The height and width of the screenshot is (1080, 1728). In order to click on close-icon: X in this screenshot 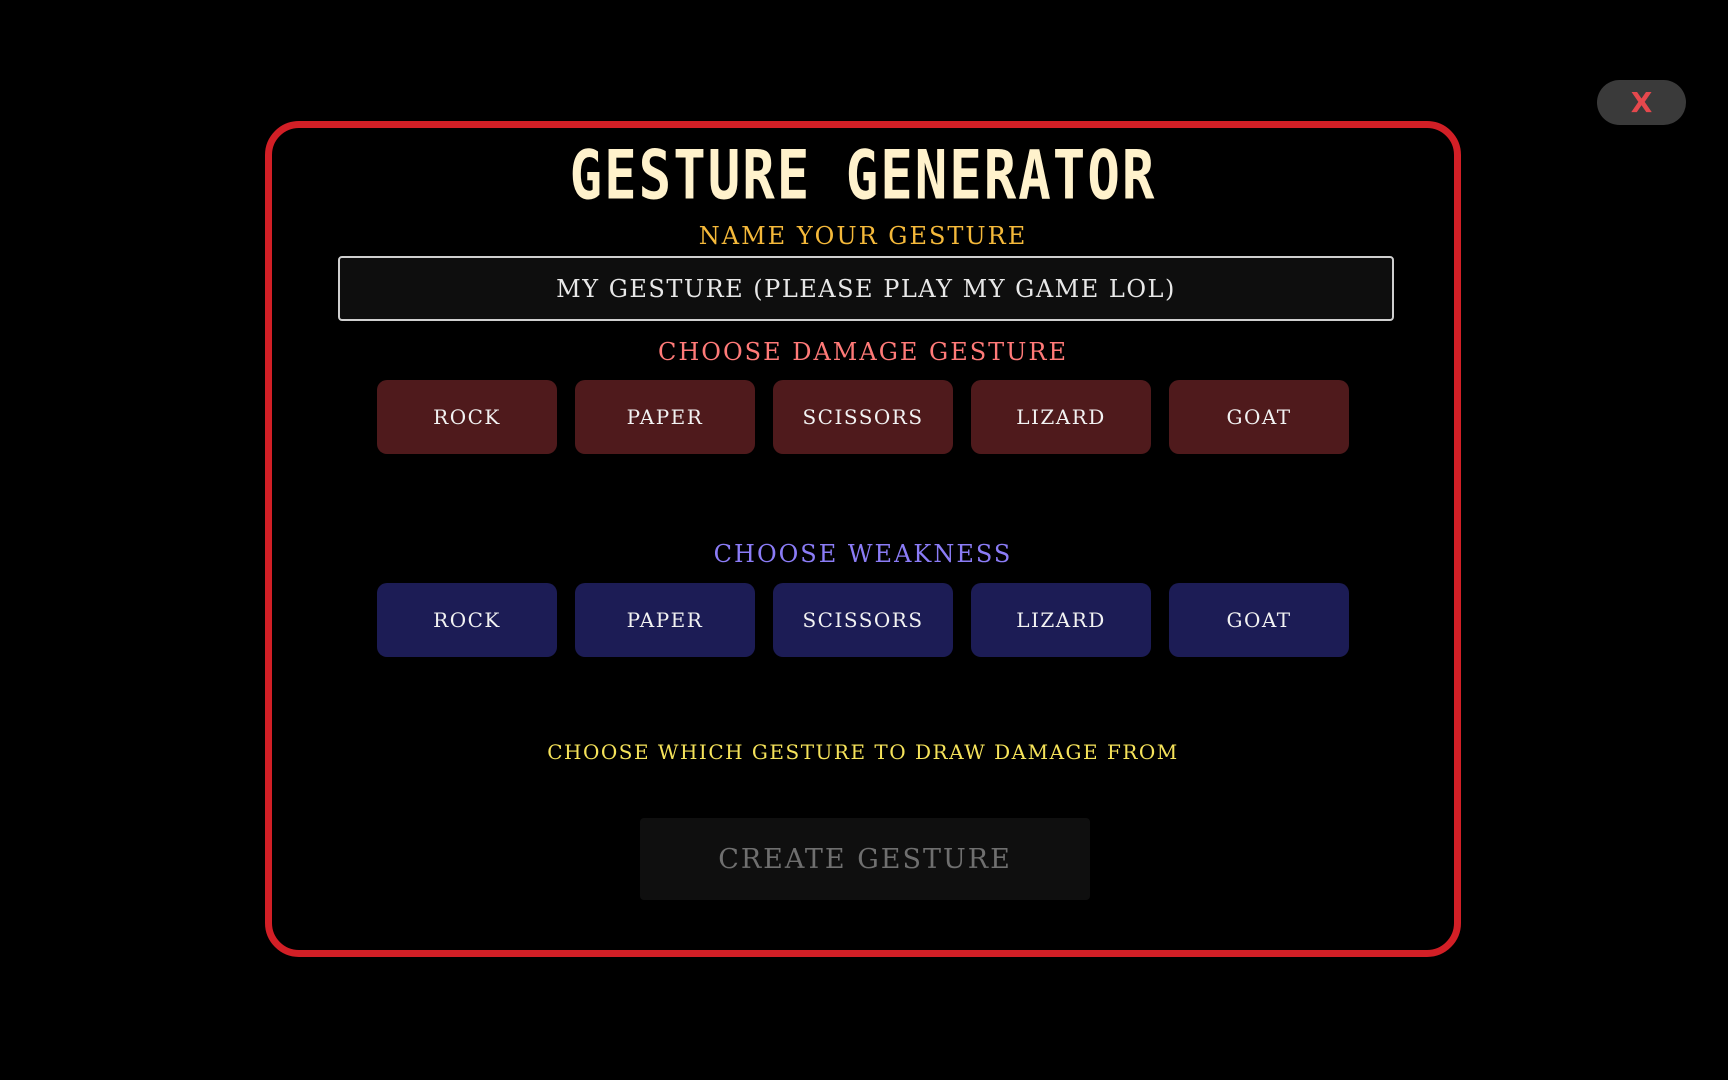, I will do `click(1641, 102)`.